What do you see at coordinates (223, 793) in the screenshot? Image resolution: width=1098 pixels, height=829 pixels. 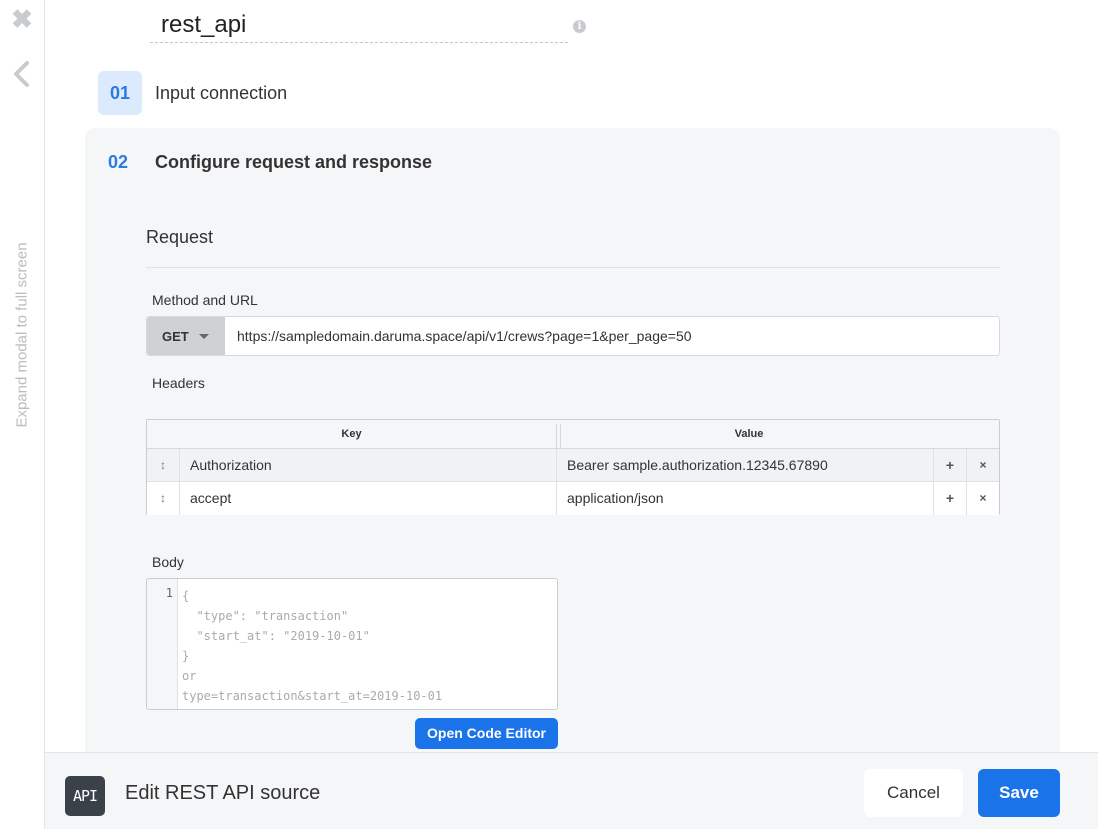 I see `footer-title: Edit REST API source` at bounding box center [223, 793].